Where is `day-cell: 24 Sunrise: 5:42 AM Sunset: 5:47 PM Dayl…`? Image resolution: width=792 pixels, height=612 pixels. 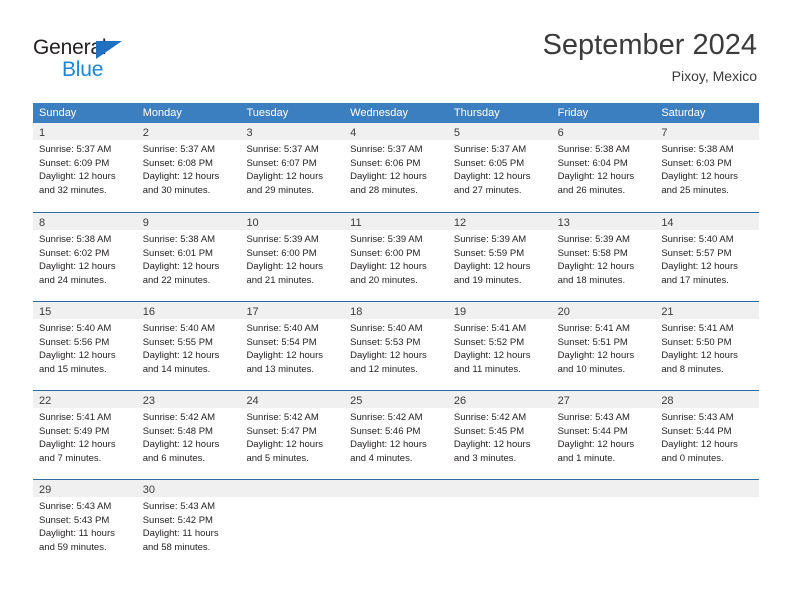 day-cell: 24 Sunrise: 5:42 AM Sunset: 5:47 PM Dayl… is located at coordinates (292, 435).